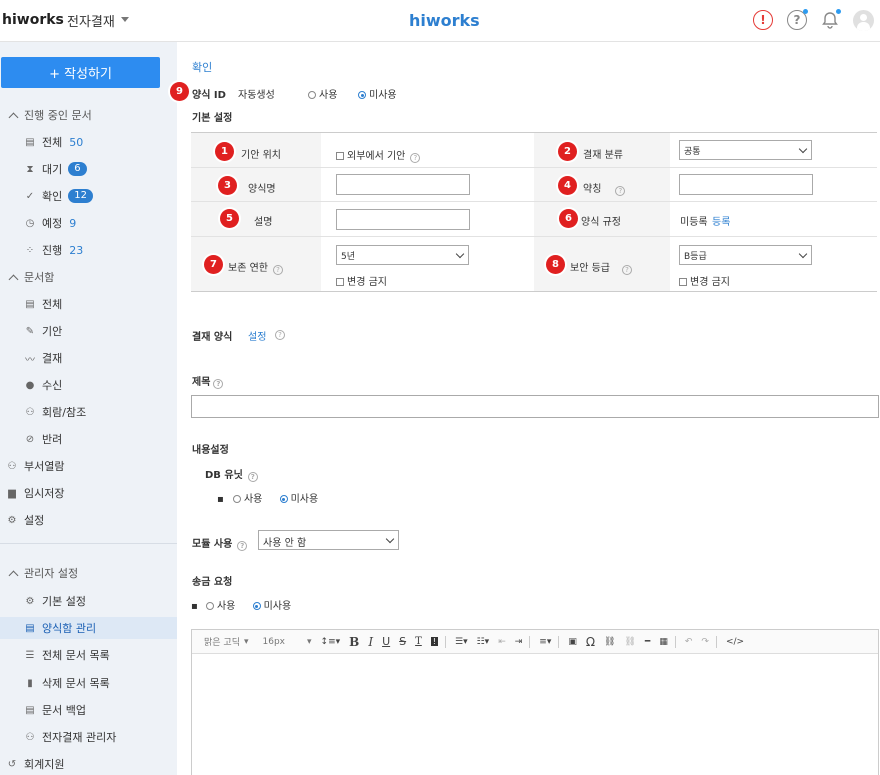 The height and width of the screenshot is (775, 880). Describe the element at coordinates (418, 641) in the screenshot. I see `text-color-icon: T` at that location.